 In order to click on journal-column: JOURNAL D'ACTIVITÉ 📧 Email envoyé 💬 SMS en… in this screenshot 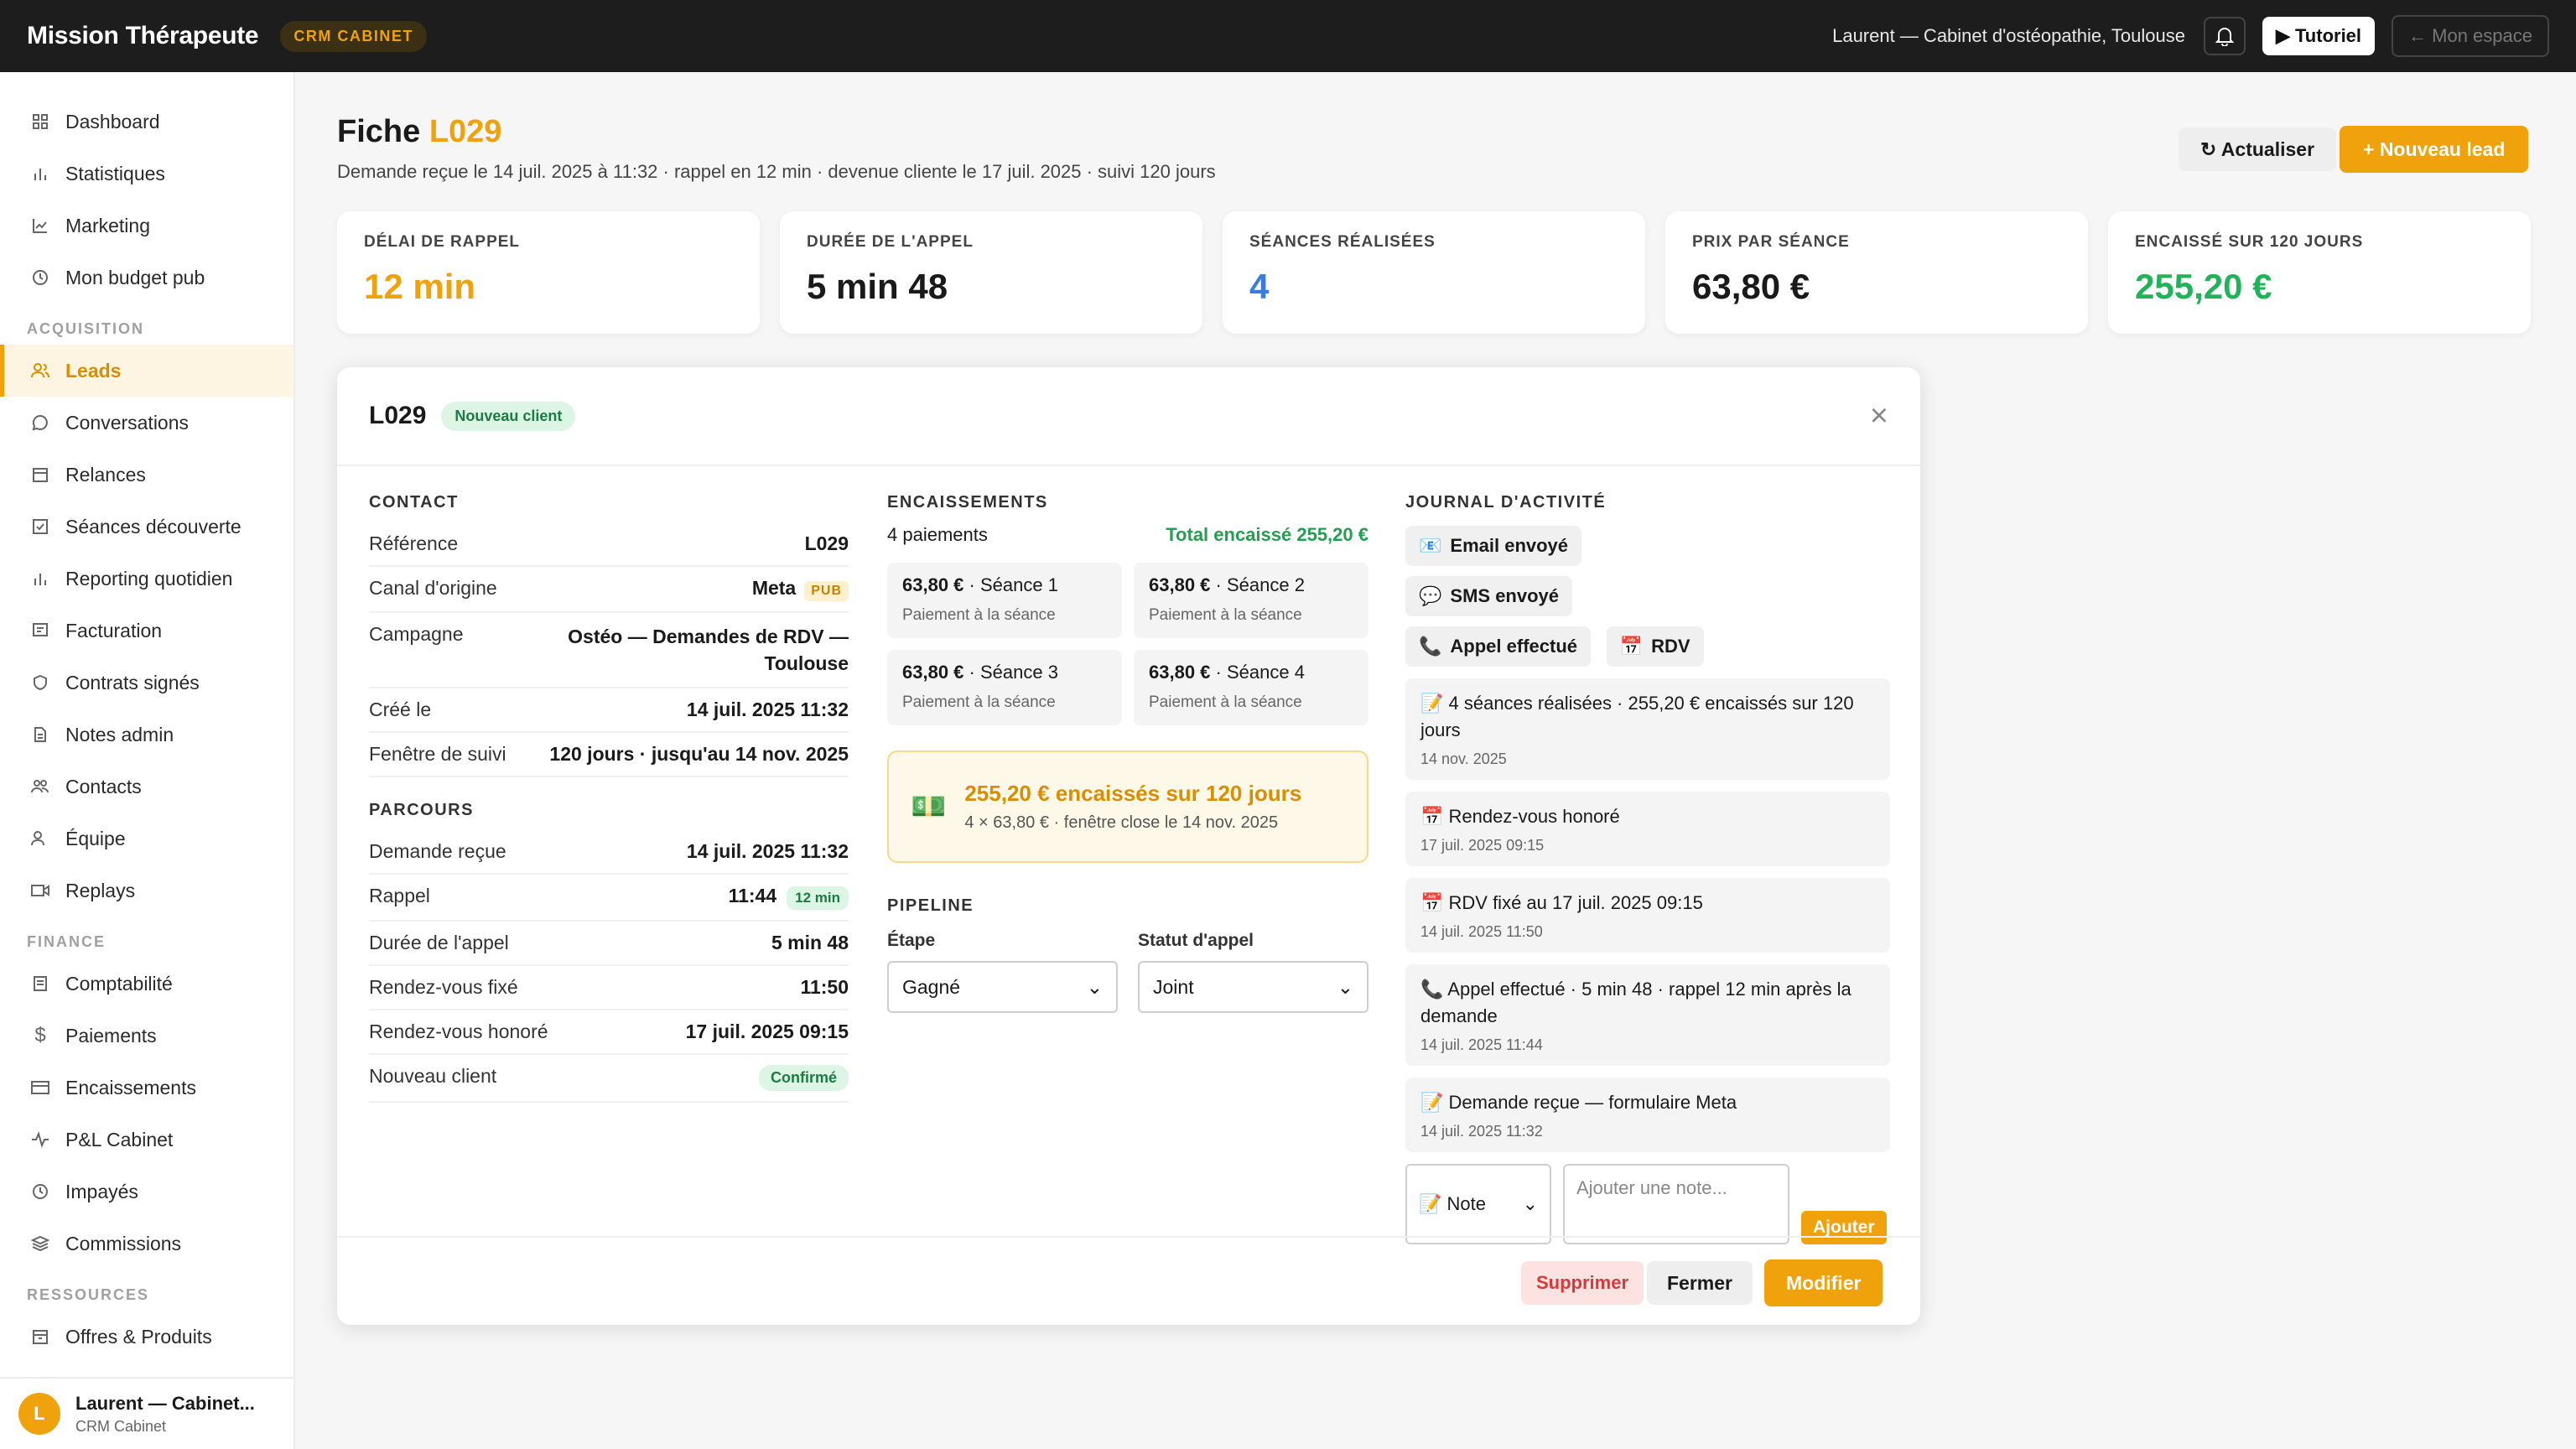, I will do `click(1647, 868)`.